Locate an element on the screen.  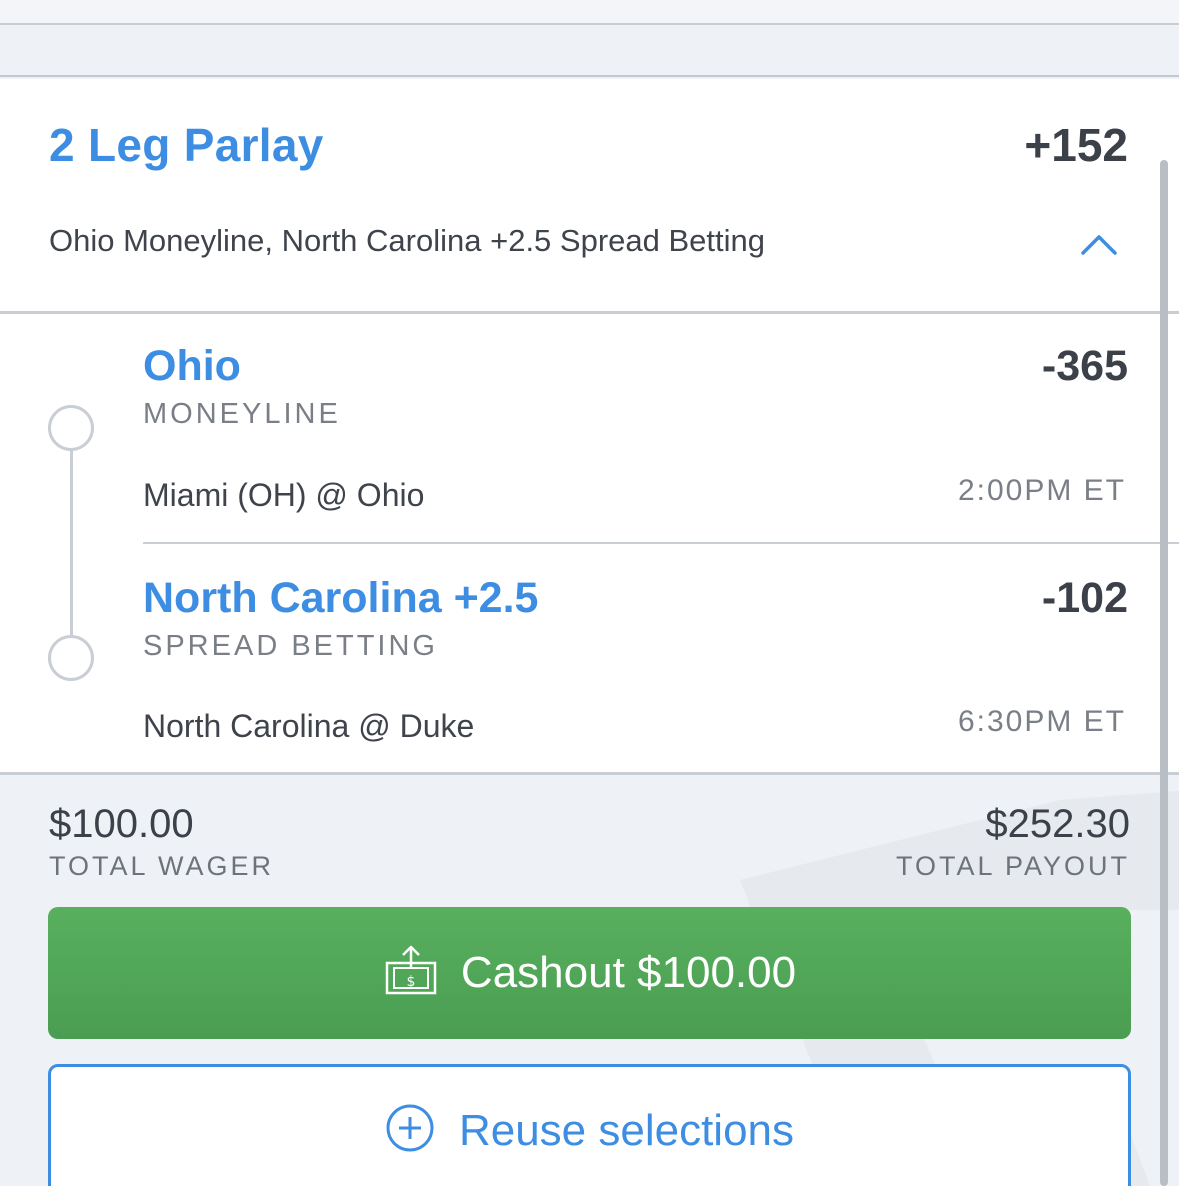
leg-2-odds: -102 is located at coordinates (1084, 598).